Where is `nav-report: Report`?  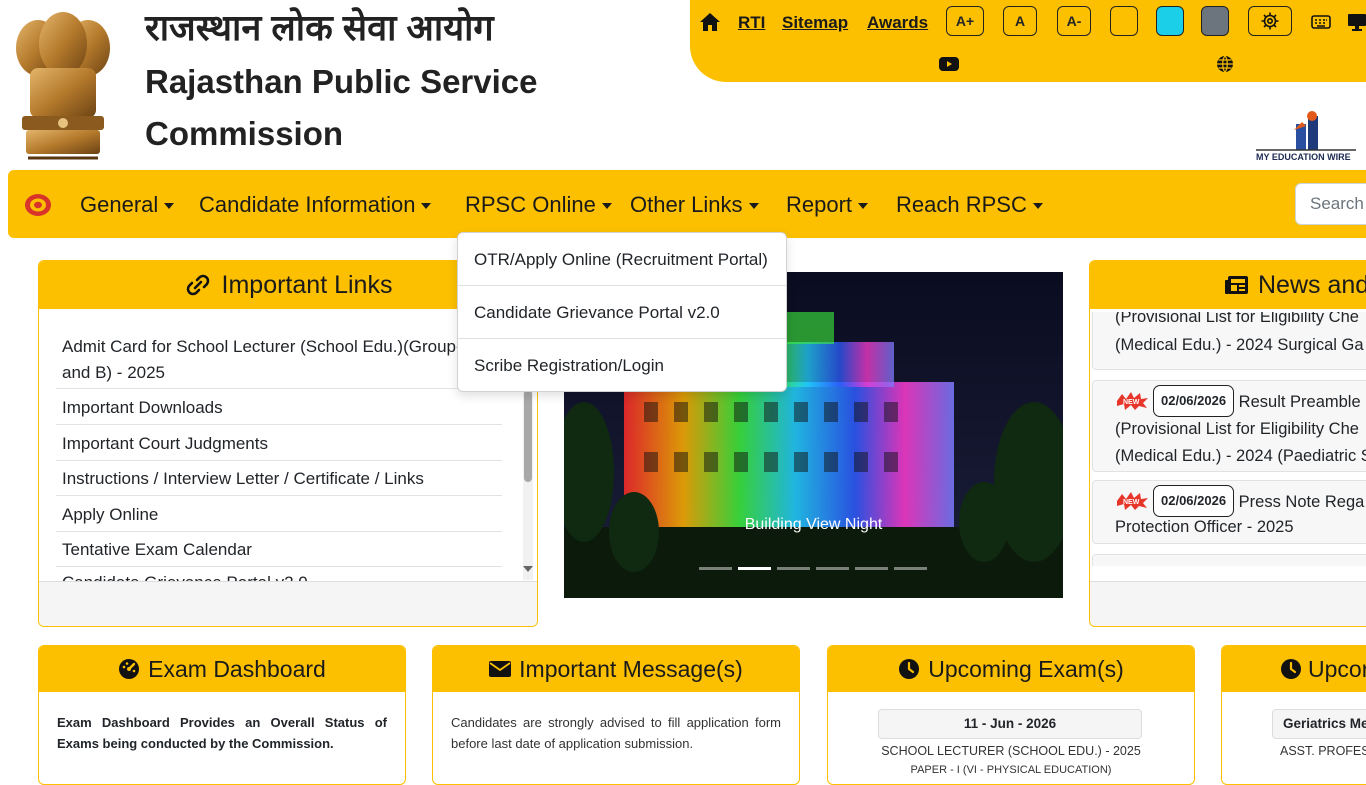
nav-report: Report is located at coordinates (827, 205).